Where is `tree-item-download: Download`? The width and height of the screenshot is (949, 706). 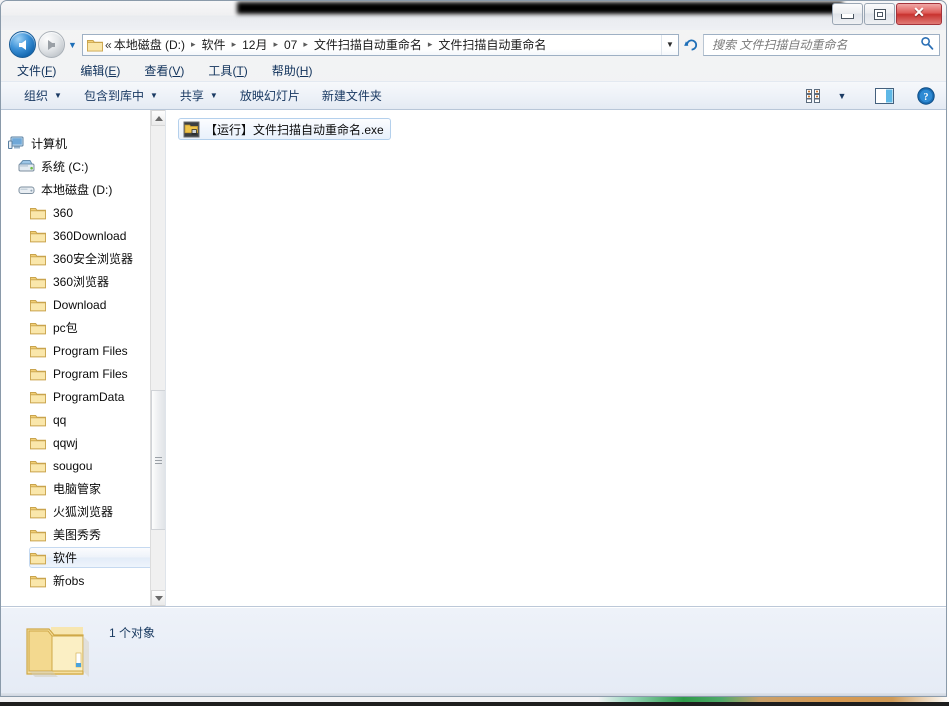 tree-item-download: Download is located at coordinates (83, 304).